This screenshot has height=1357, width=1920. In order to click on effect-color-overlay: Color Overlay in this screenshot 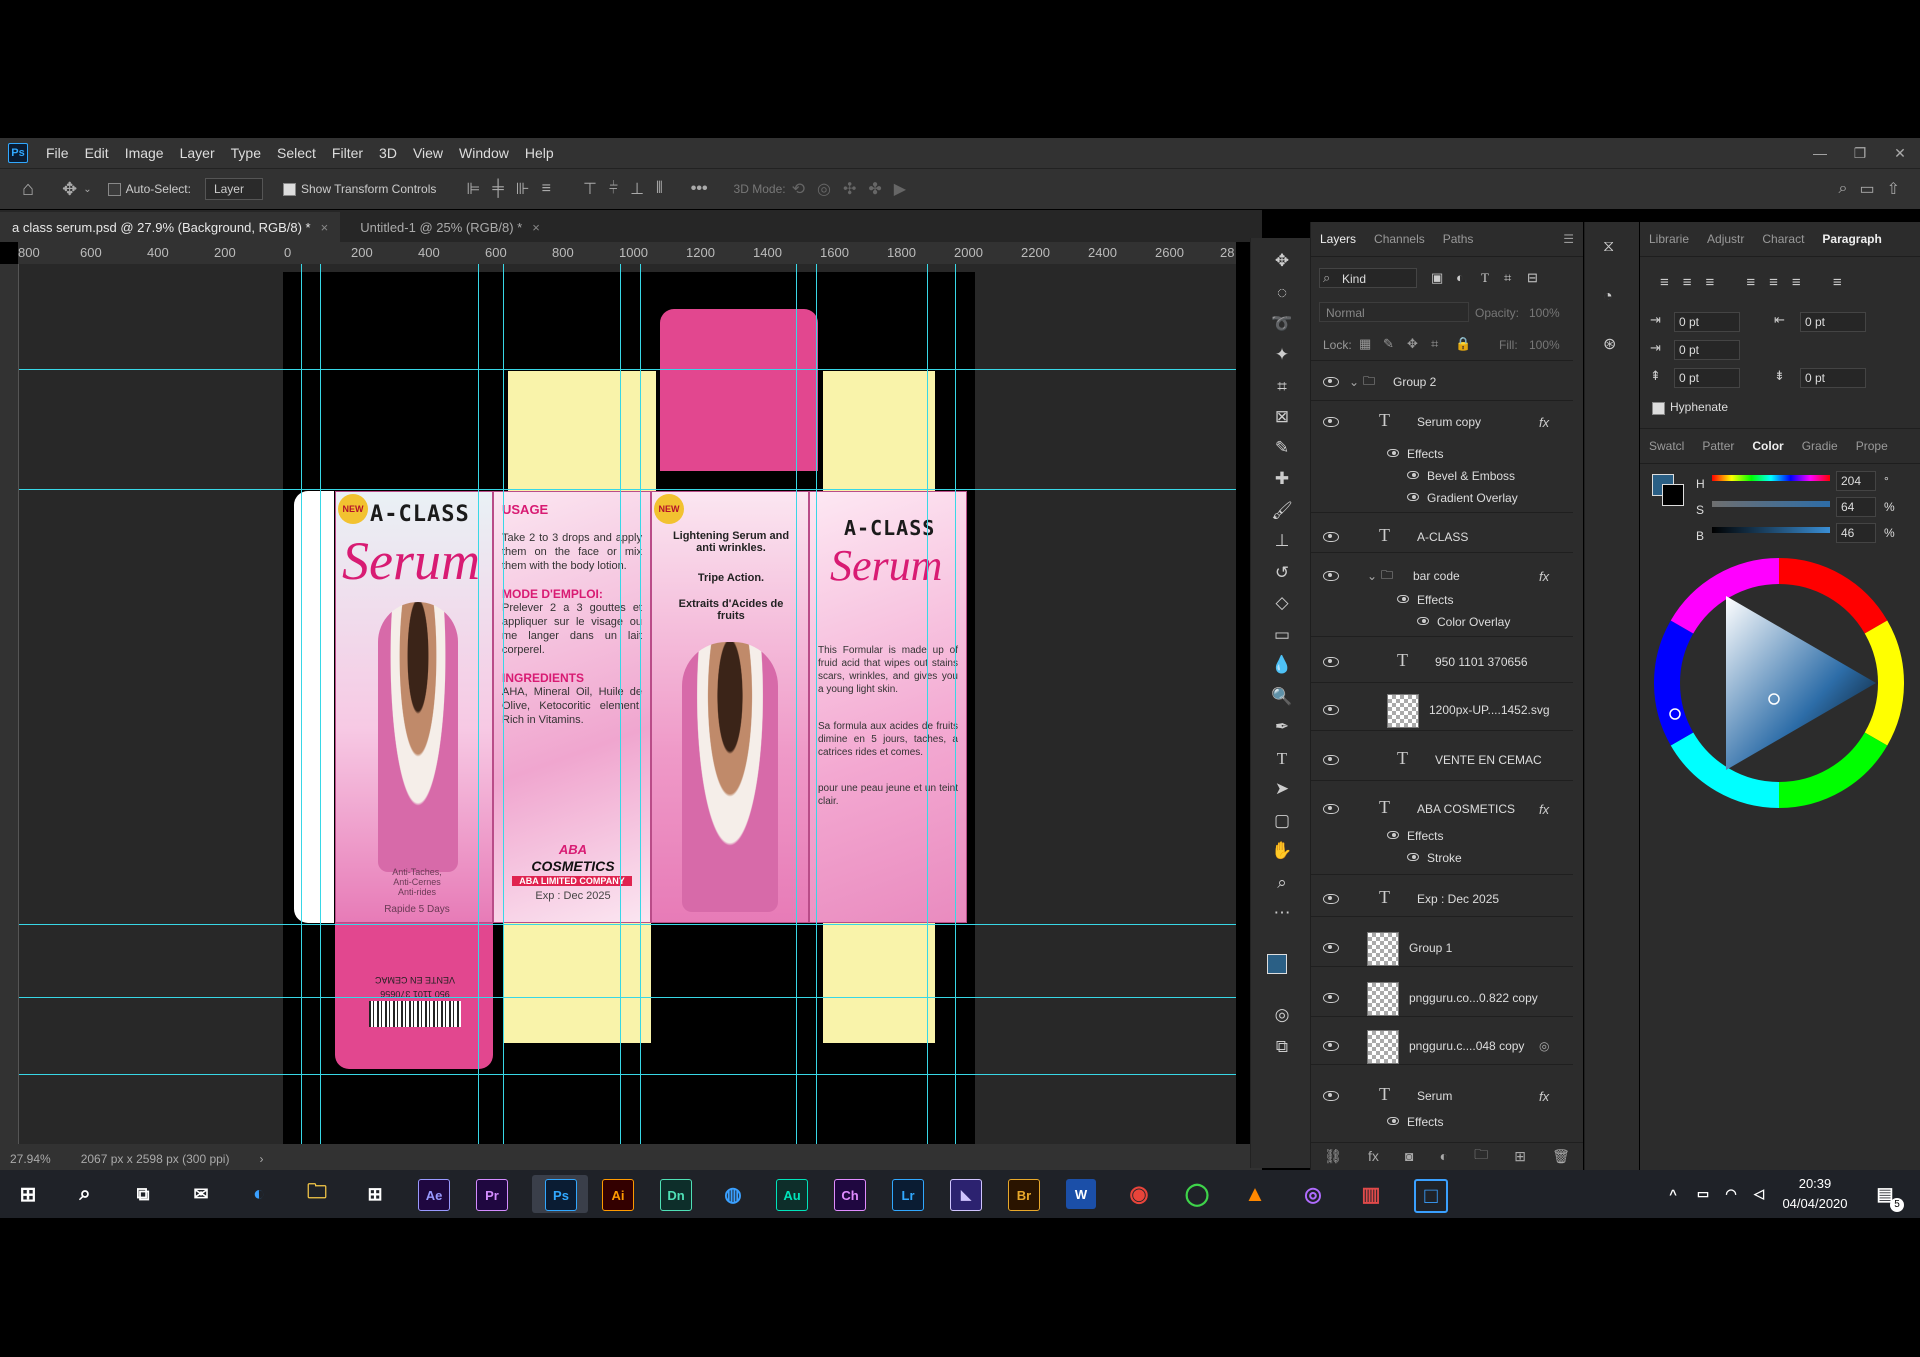, I will do `click(1442, 622)`.